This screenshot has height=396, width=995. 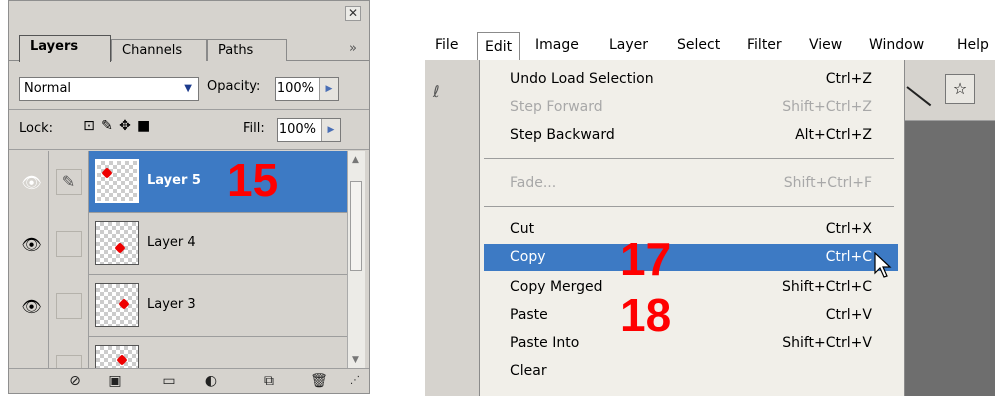 I want to click on menu-item-label: Paste Into, so click(x=545, y=343).